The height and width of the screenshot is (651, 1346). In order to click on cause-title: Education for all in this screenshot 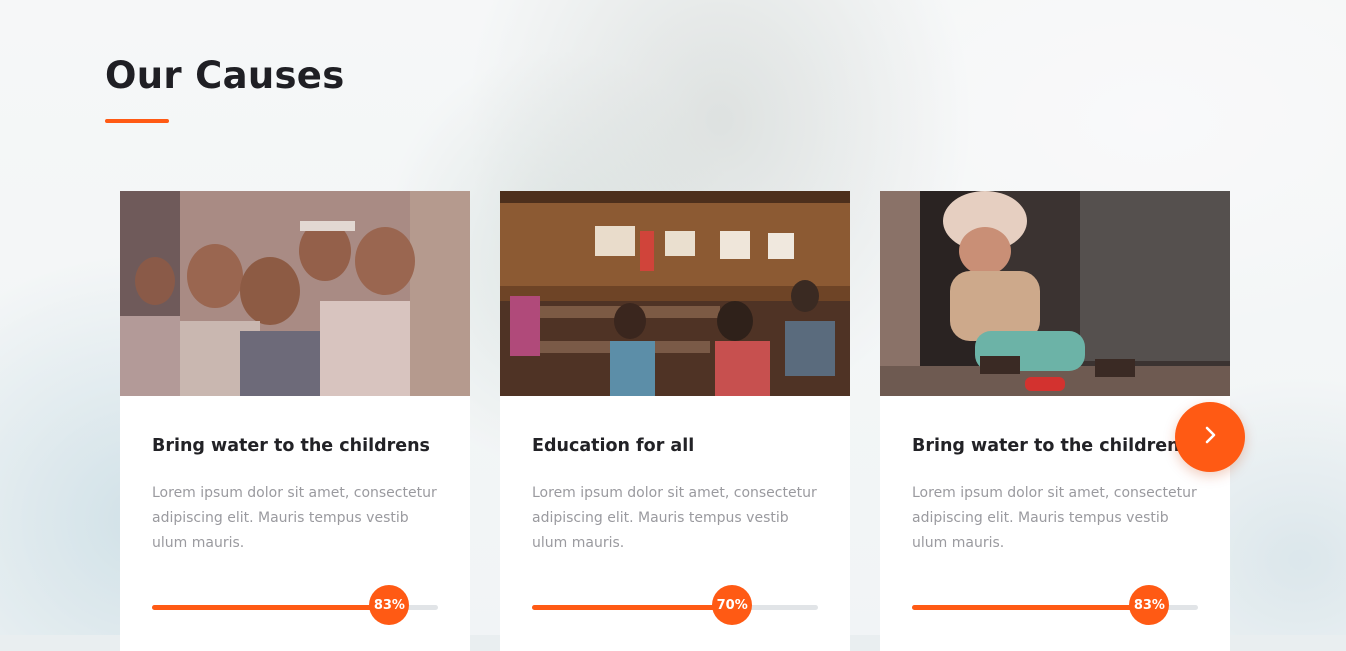, I will do `click(613, 446)`.